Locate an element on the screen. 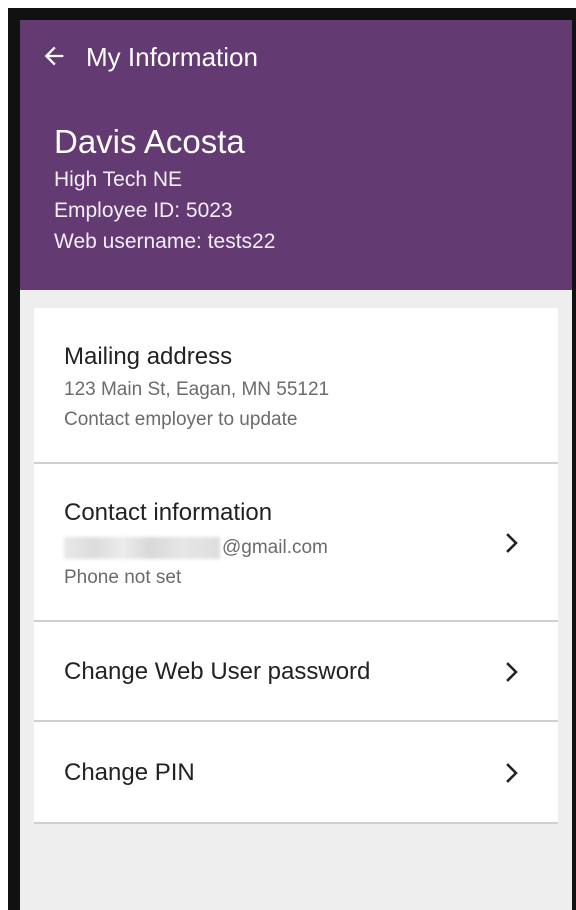  mailing-address-note: Contact employer to update is located at coordinates (181, 419).